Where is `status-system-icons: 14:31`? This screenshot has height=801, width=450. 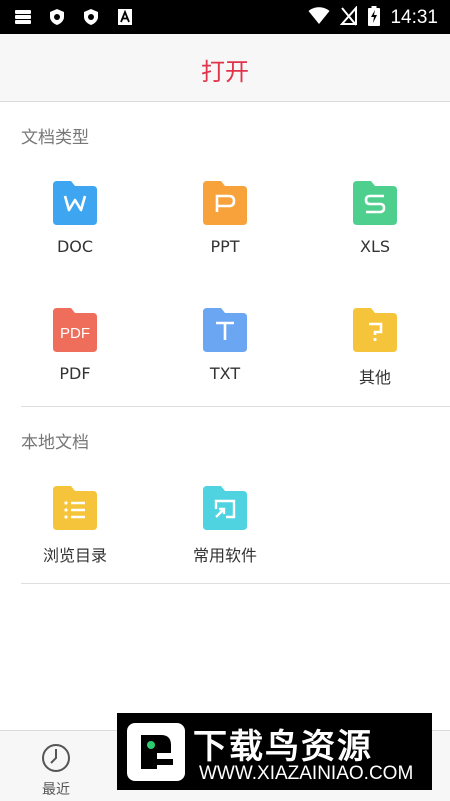
status-system-icons: 14:31 is located at coordinates (373, 17).